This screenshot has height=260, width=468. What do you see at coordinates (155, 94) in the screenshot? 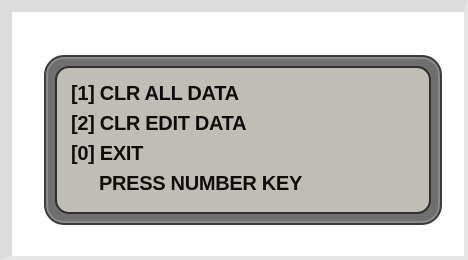
I see `menu-option-clear-all-data: [1] CLR ALL DATA` at bounding box center [155, 94].